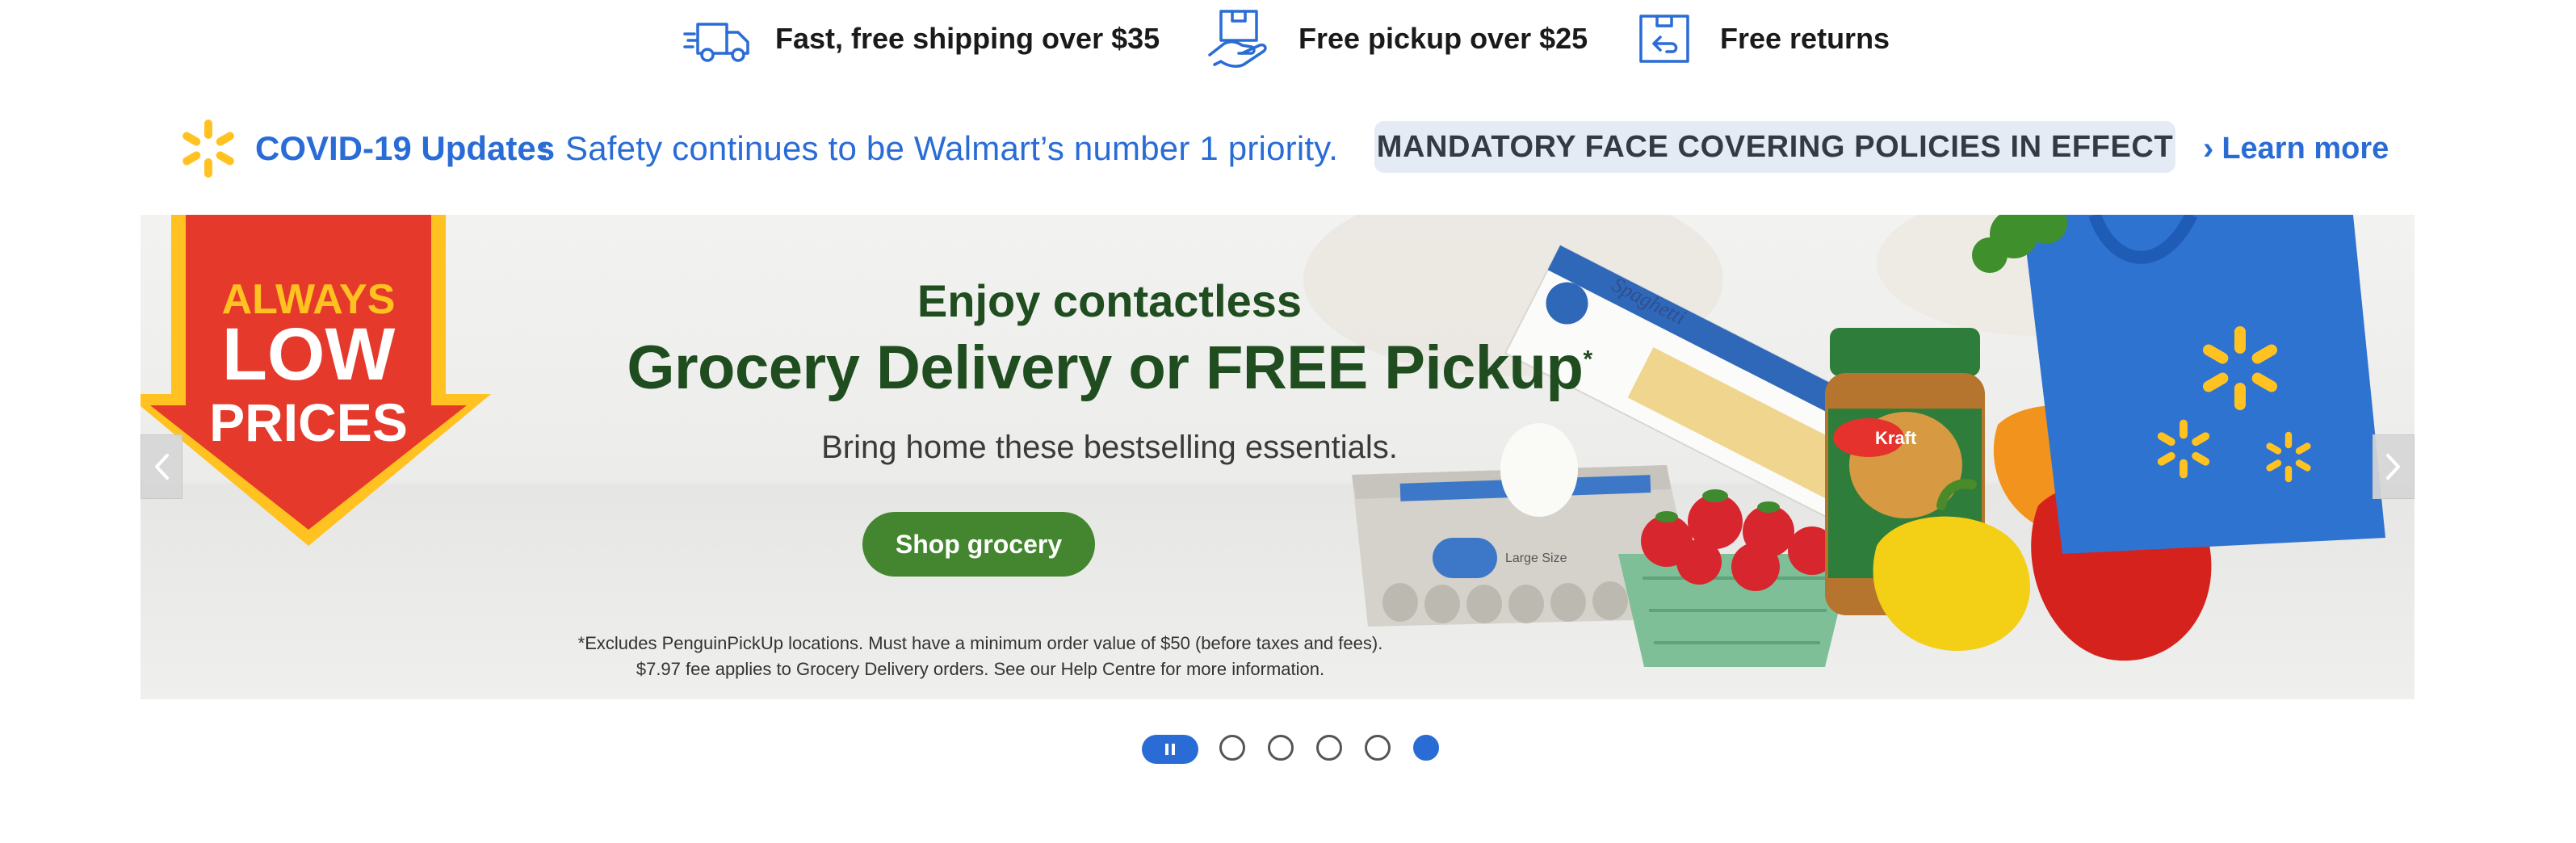 Image resolution: width=2576 pixels, height=843 pixels. I want to click on shop-grocery-button: Shop grocery, so click(978, 544).